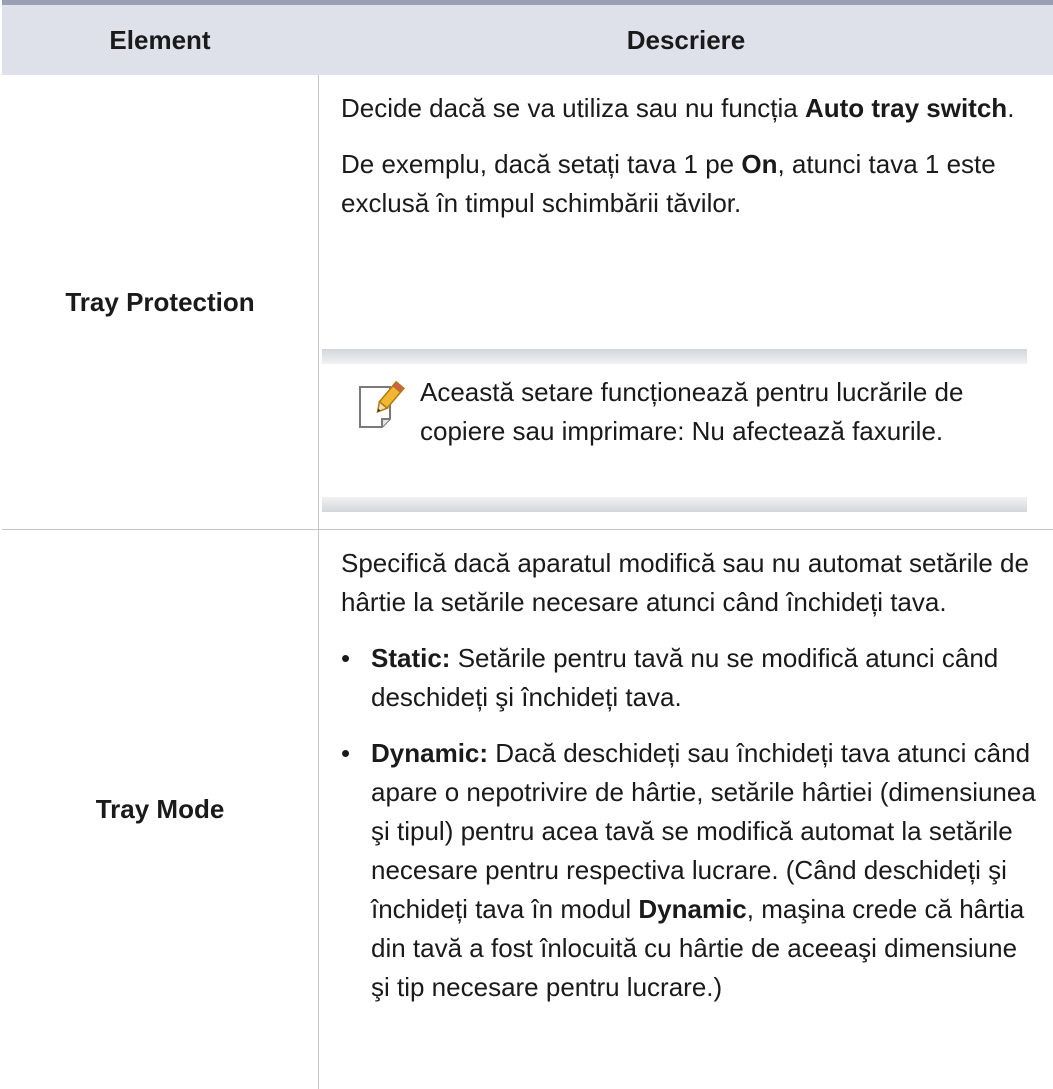 The width and height of the screenshot is (1053, 1089). I want to click on table-header: Element Descriere, so click(527, 40).